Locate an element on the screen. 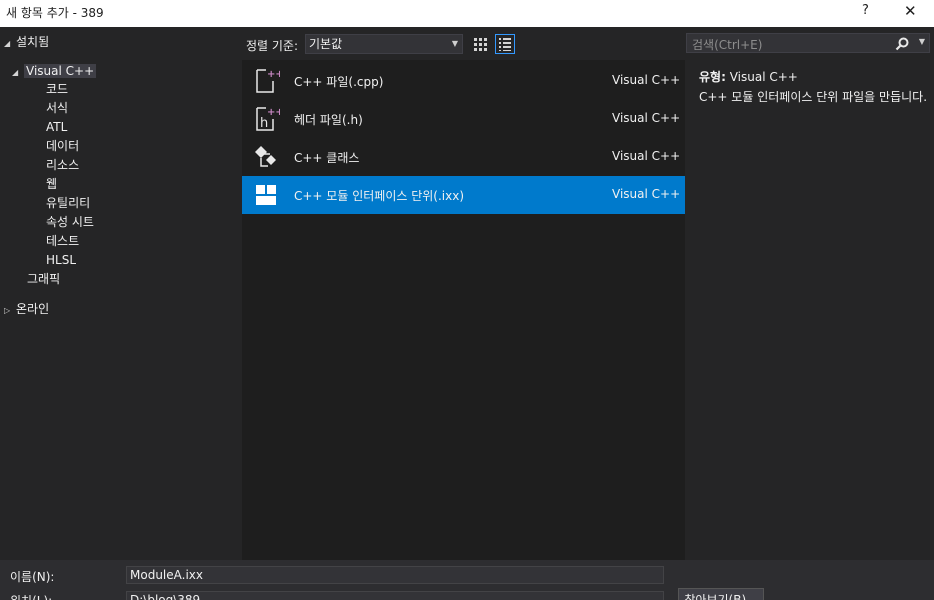 Image resolution: width=934 pixels, height=600 pixels. class-icon is located at coordinates (265, 156).